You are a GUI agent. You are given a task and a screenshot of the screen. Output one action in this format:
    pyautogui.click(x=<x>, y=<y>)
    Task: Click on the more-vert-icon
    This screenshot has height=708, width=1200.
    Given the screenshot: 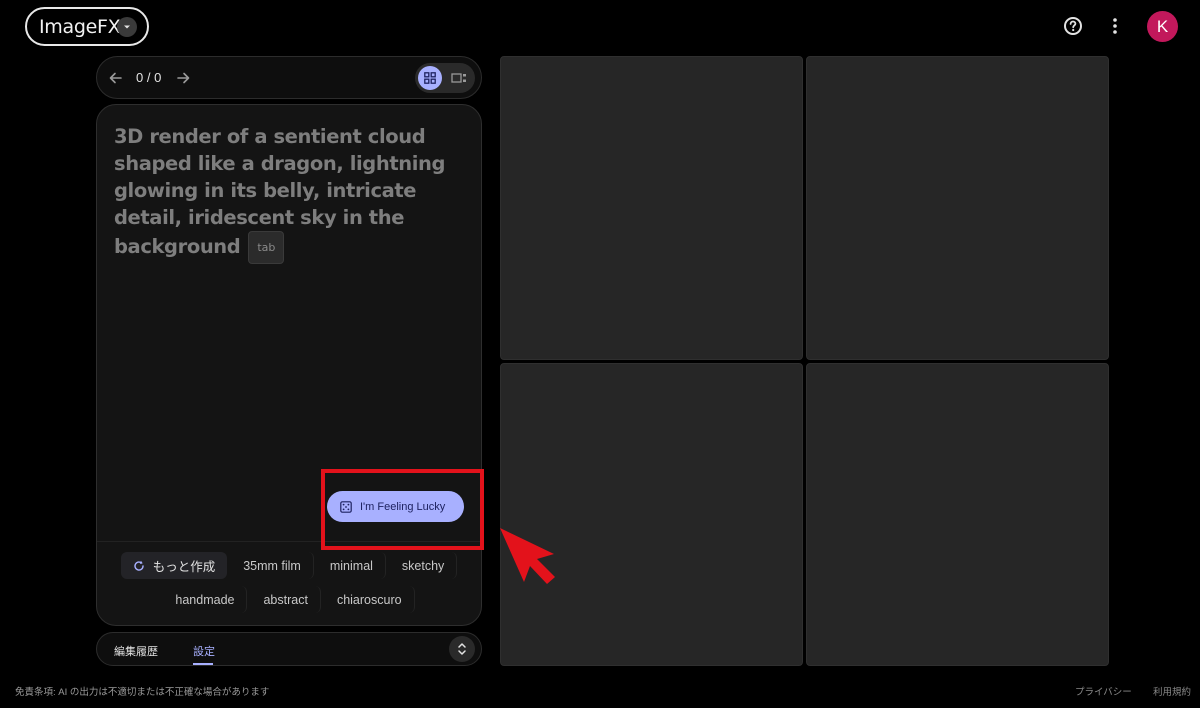 What is the action you would take?
    pyautogui.click(x=1115, y=26)
    